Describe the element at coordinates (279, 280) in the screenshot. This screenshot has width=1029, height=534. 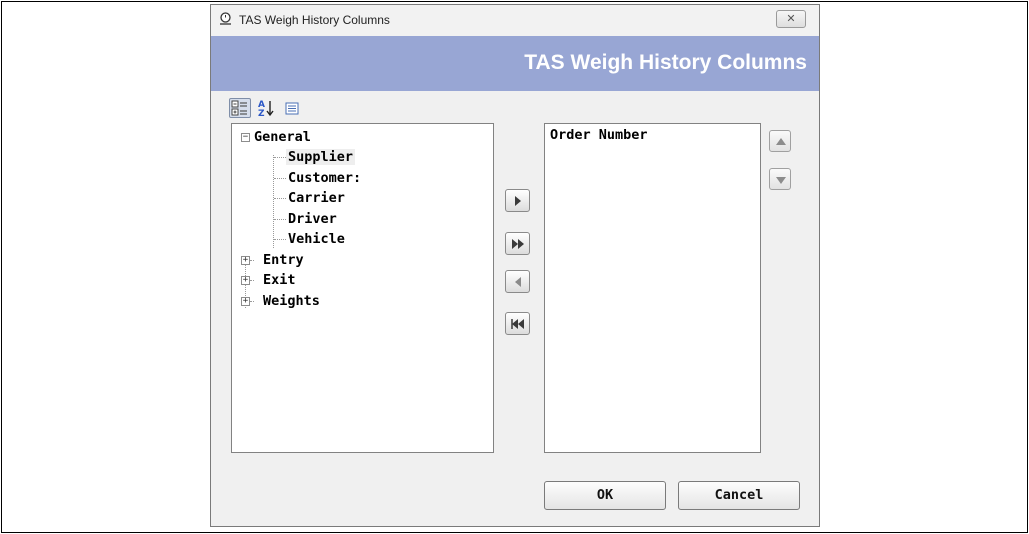
I see `tree-group-label: Exit` at that location.